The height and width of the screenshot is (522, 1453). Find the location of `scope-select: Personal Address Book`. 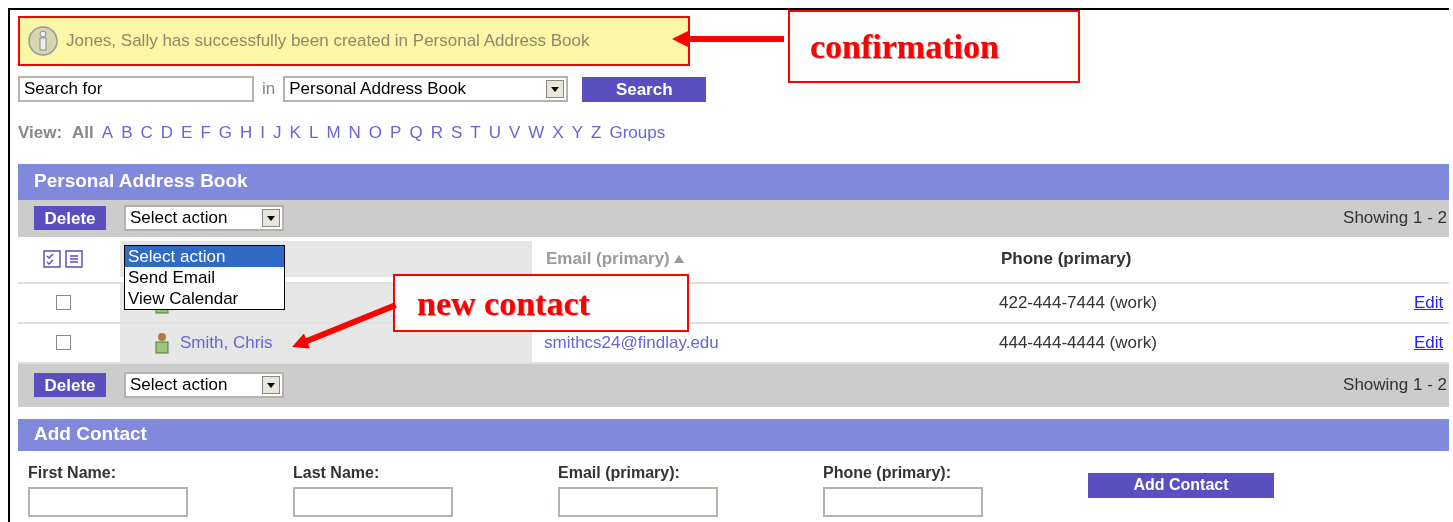

scope-select: Personal Address Book is located at coordinates (426, 89).